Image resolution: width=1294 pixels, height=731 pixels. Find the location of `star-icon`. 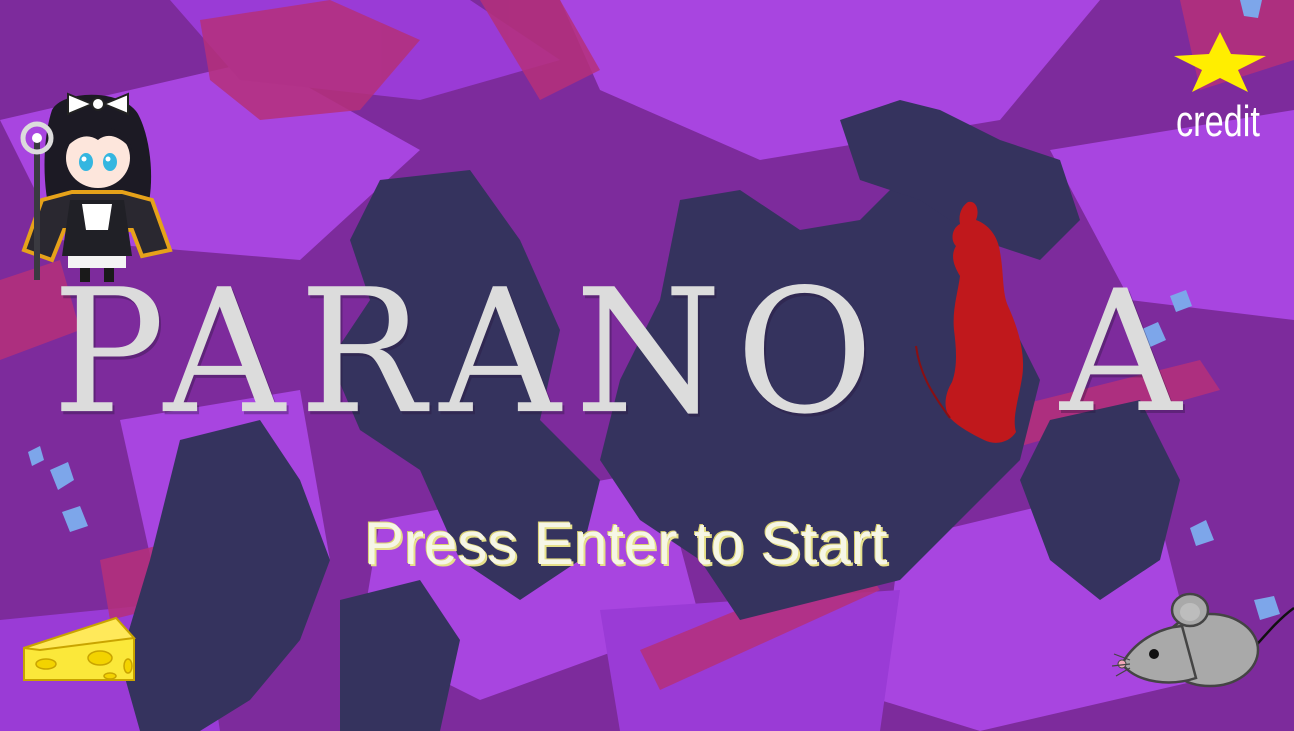

star-icon is located at coordinates (1220, 62).